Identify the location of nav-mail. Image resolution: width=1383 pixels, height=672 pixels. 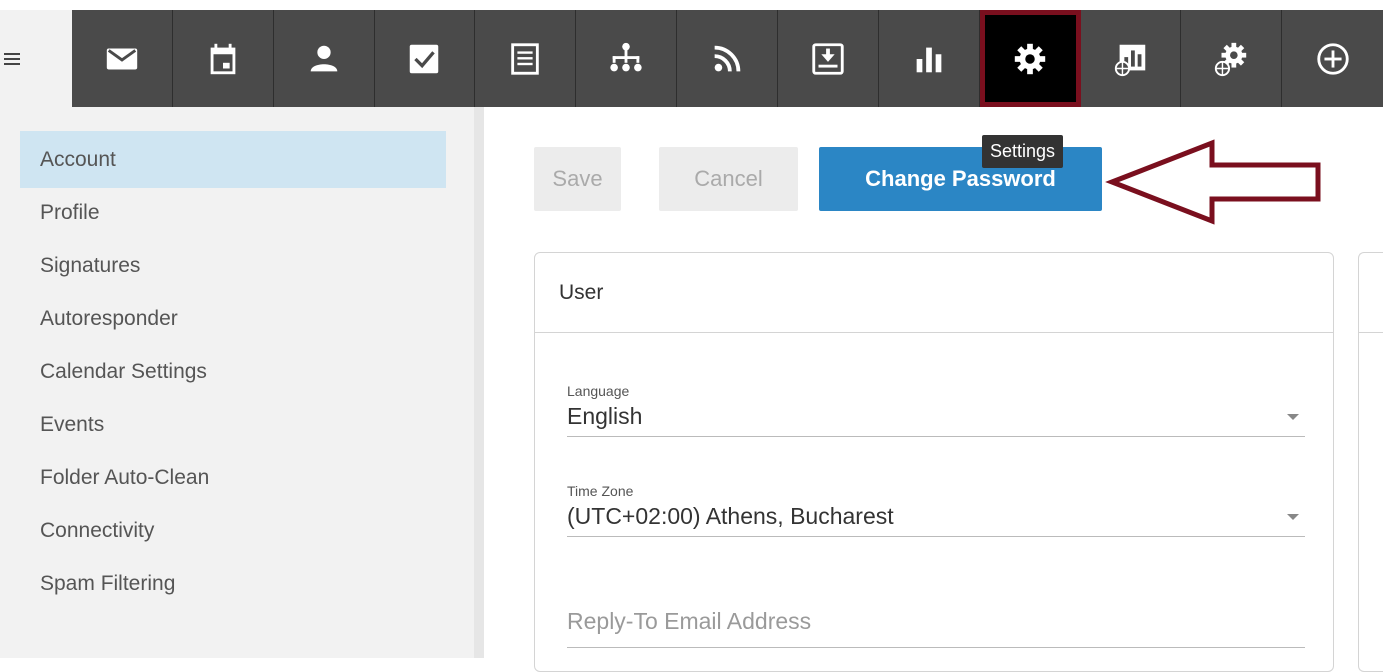
(122, 58).